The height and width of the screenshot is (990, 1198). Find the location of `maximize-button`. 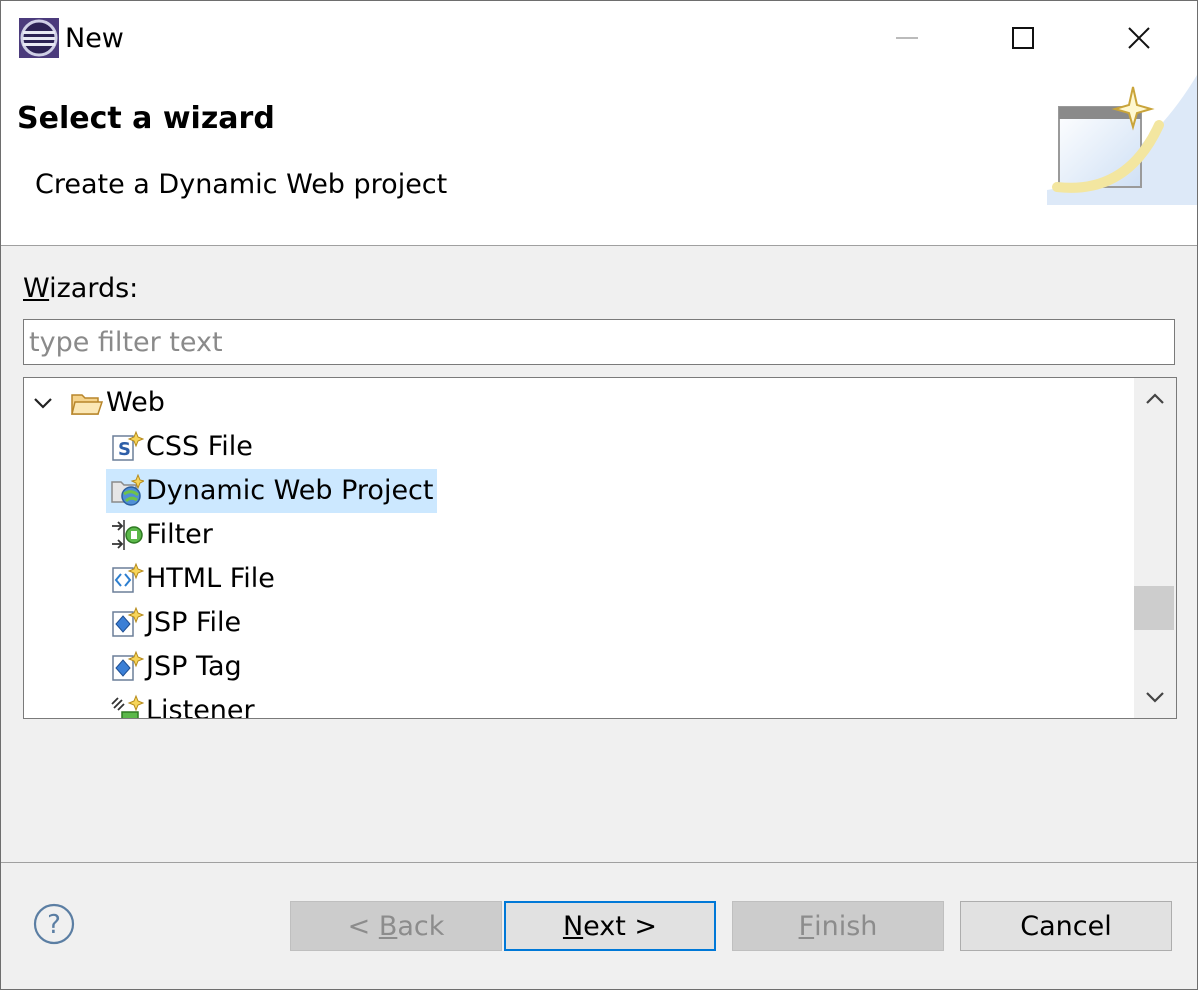

maximize-button is located at coordinates (1023, 38).